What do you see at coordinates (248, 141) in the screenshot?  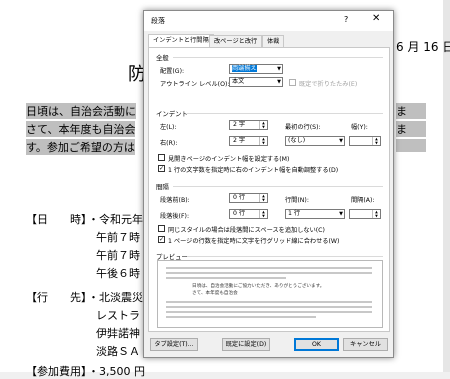 I see `indent-right-spinner: 2 字 ▲ ▼` at bounding box center [248, 141].